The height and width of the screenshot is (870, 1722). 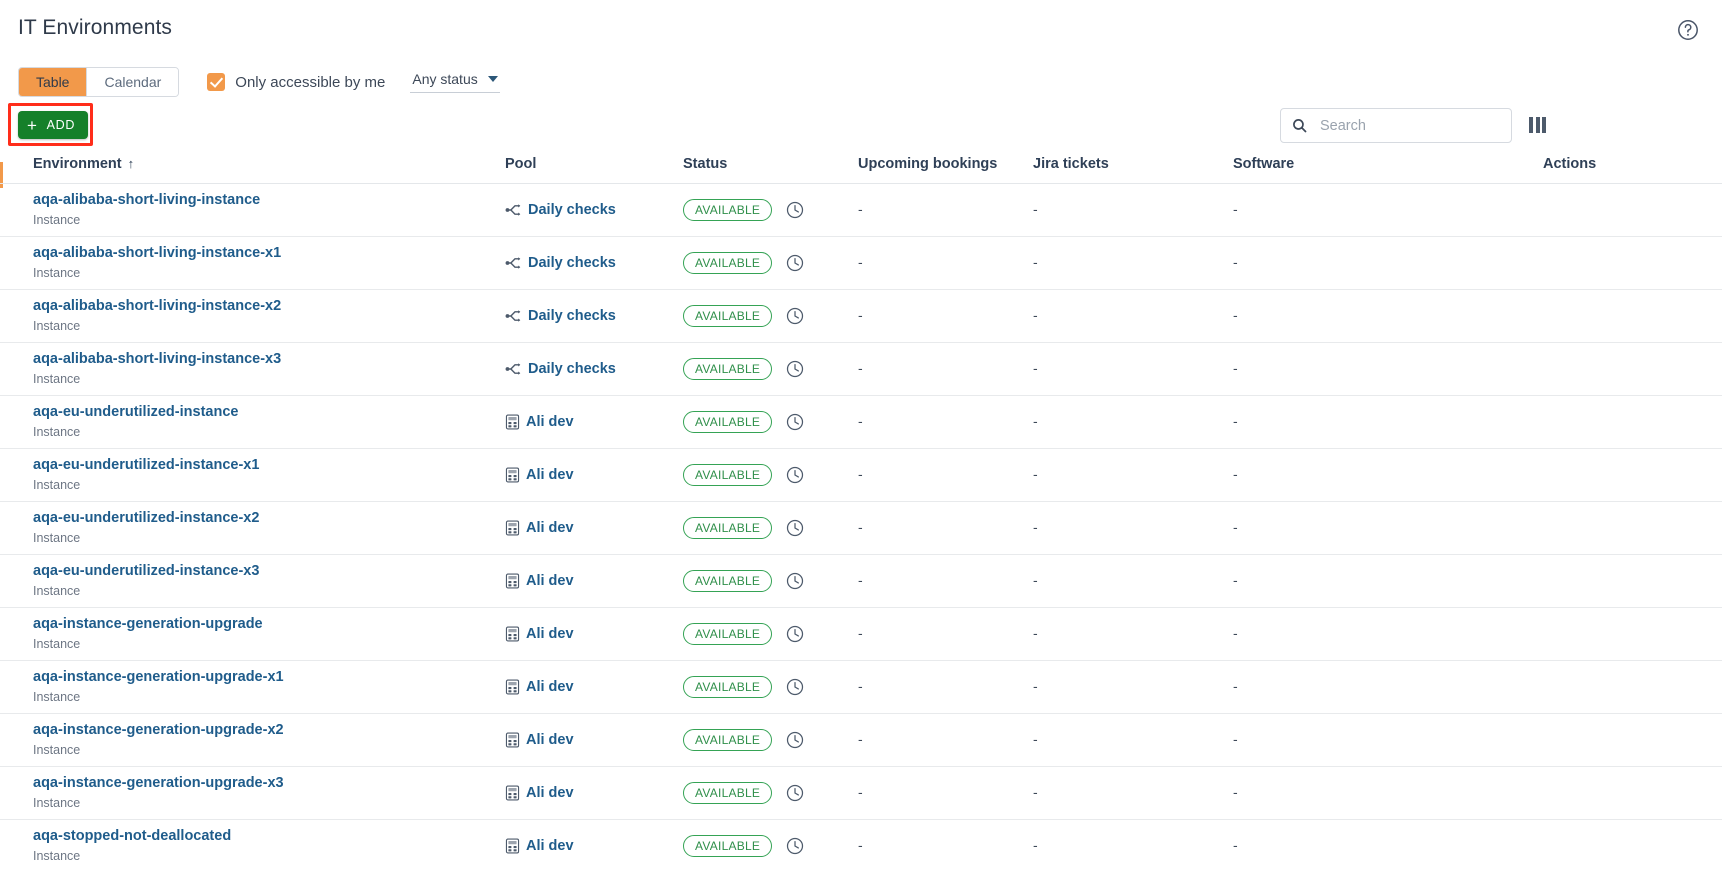 I want to click on software-value: -, so click(x=1235, y=315).